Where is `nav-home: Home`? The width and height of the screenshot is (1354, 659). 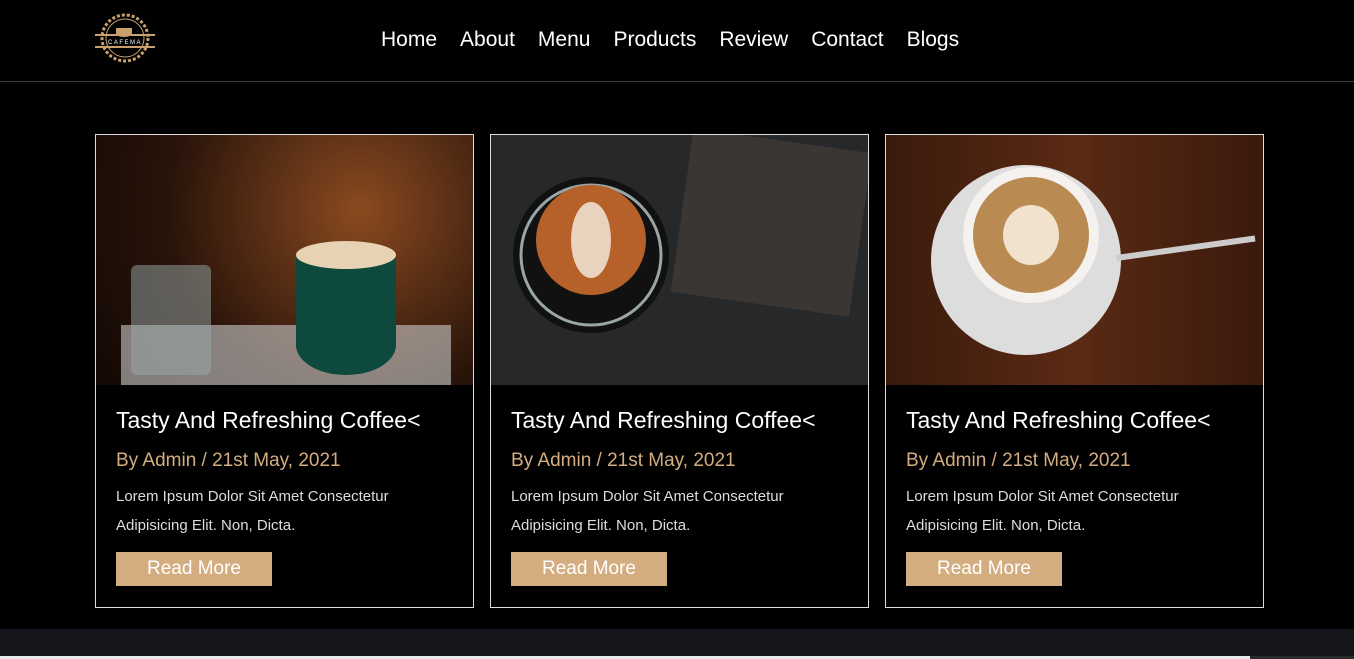 nav-home: Home is located at coordinates (409, 40).